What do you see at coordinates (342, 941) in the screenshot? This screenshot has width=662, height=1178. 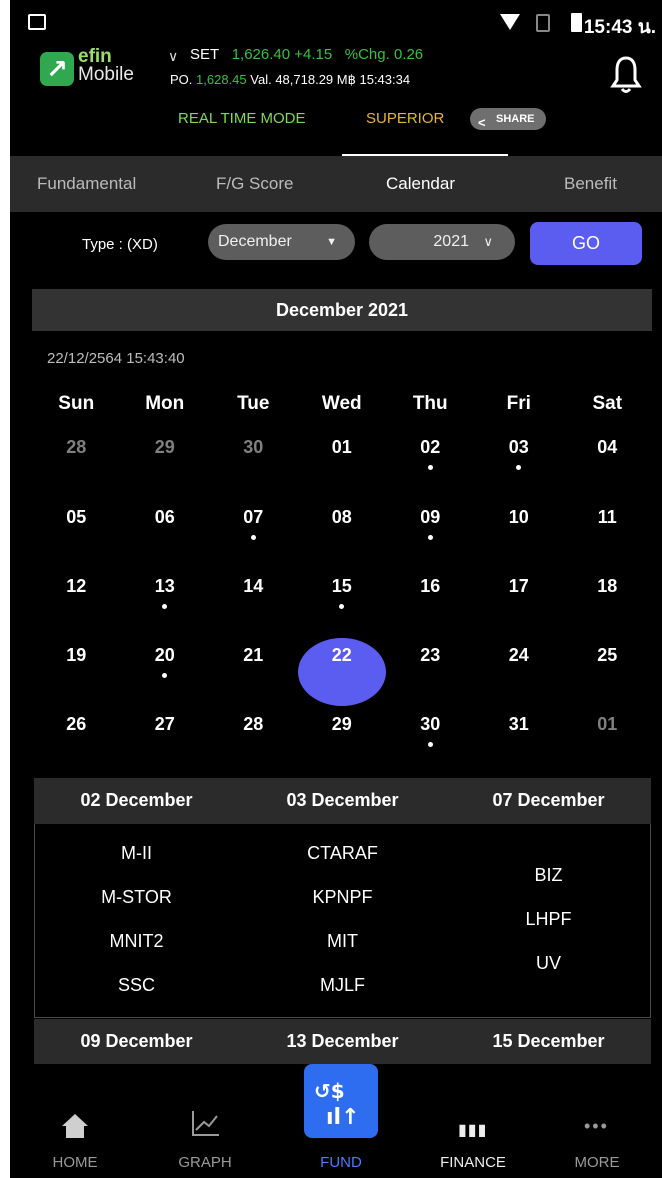 I see `event-symbol: MIT` at bounding box center [342, 941].